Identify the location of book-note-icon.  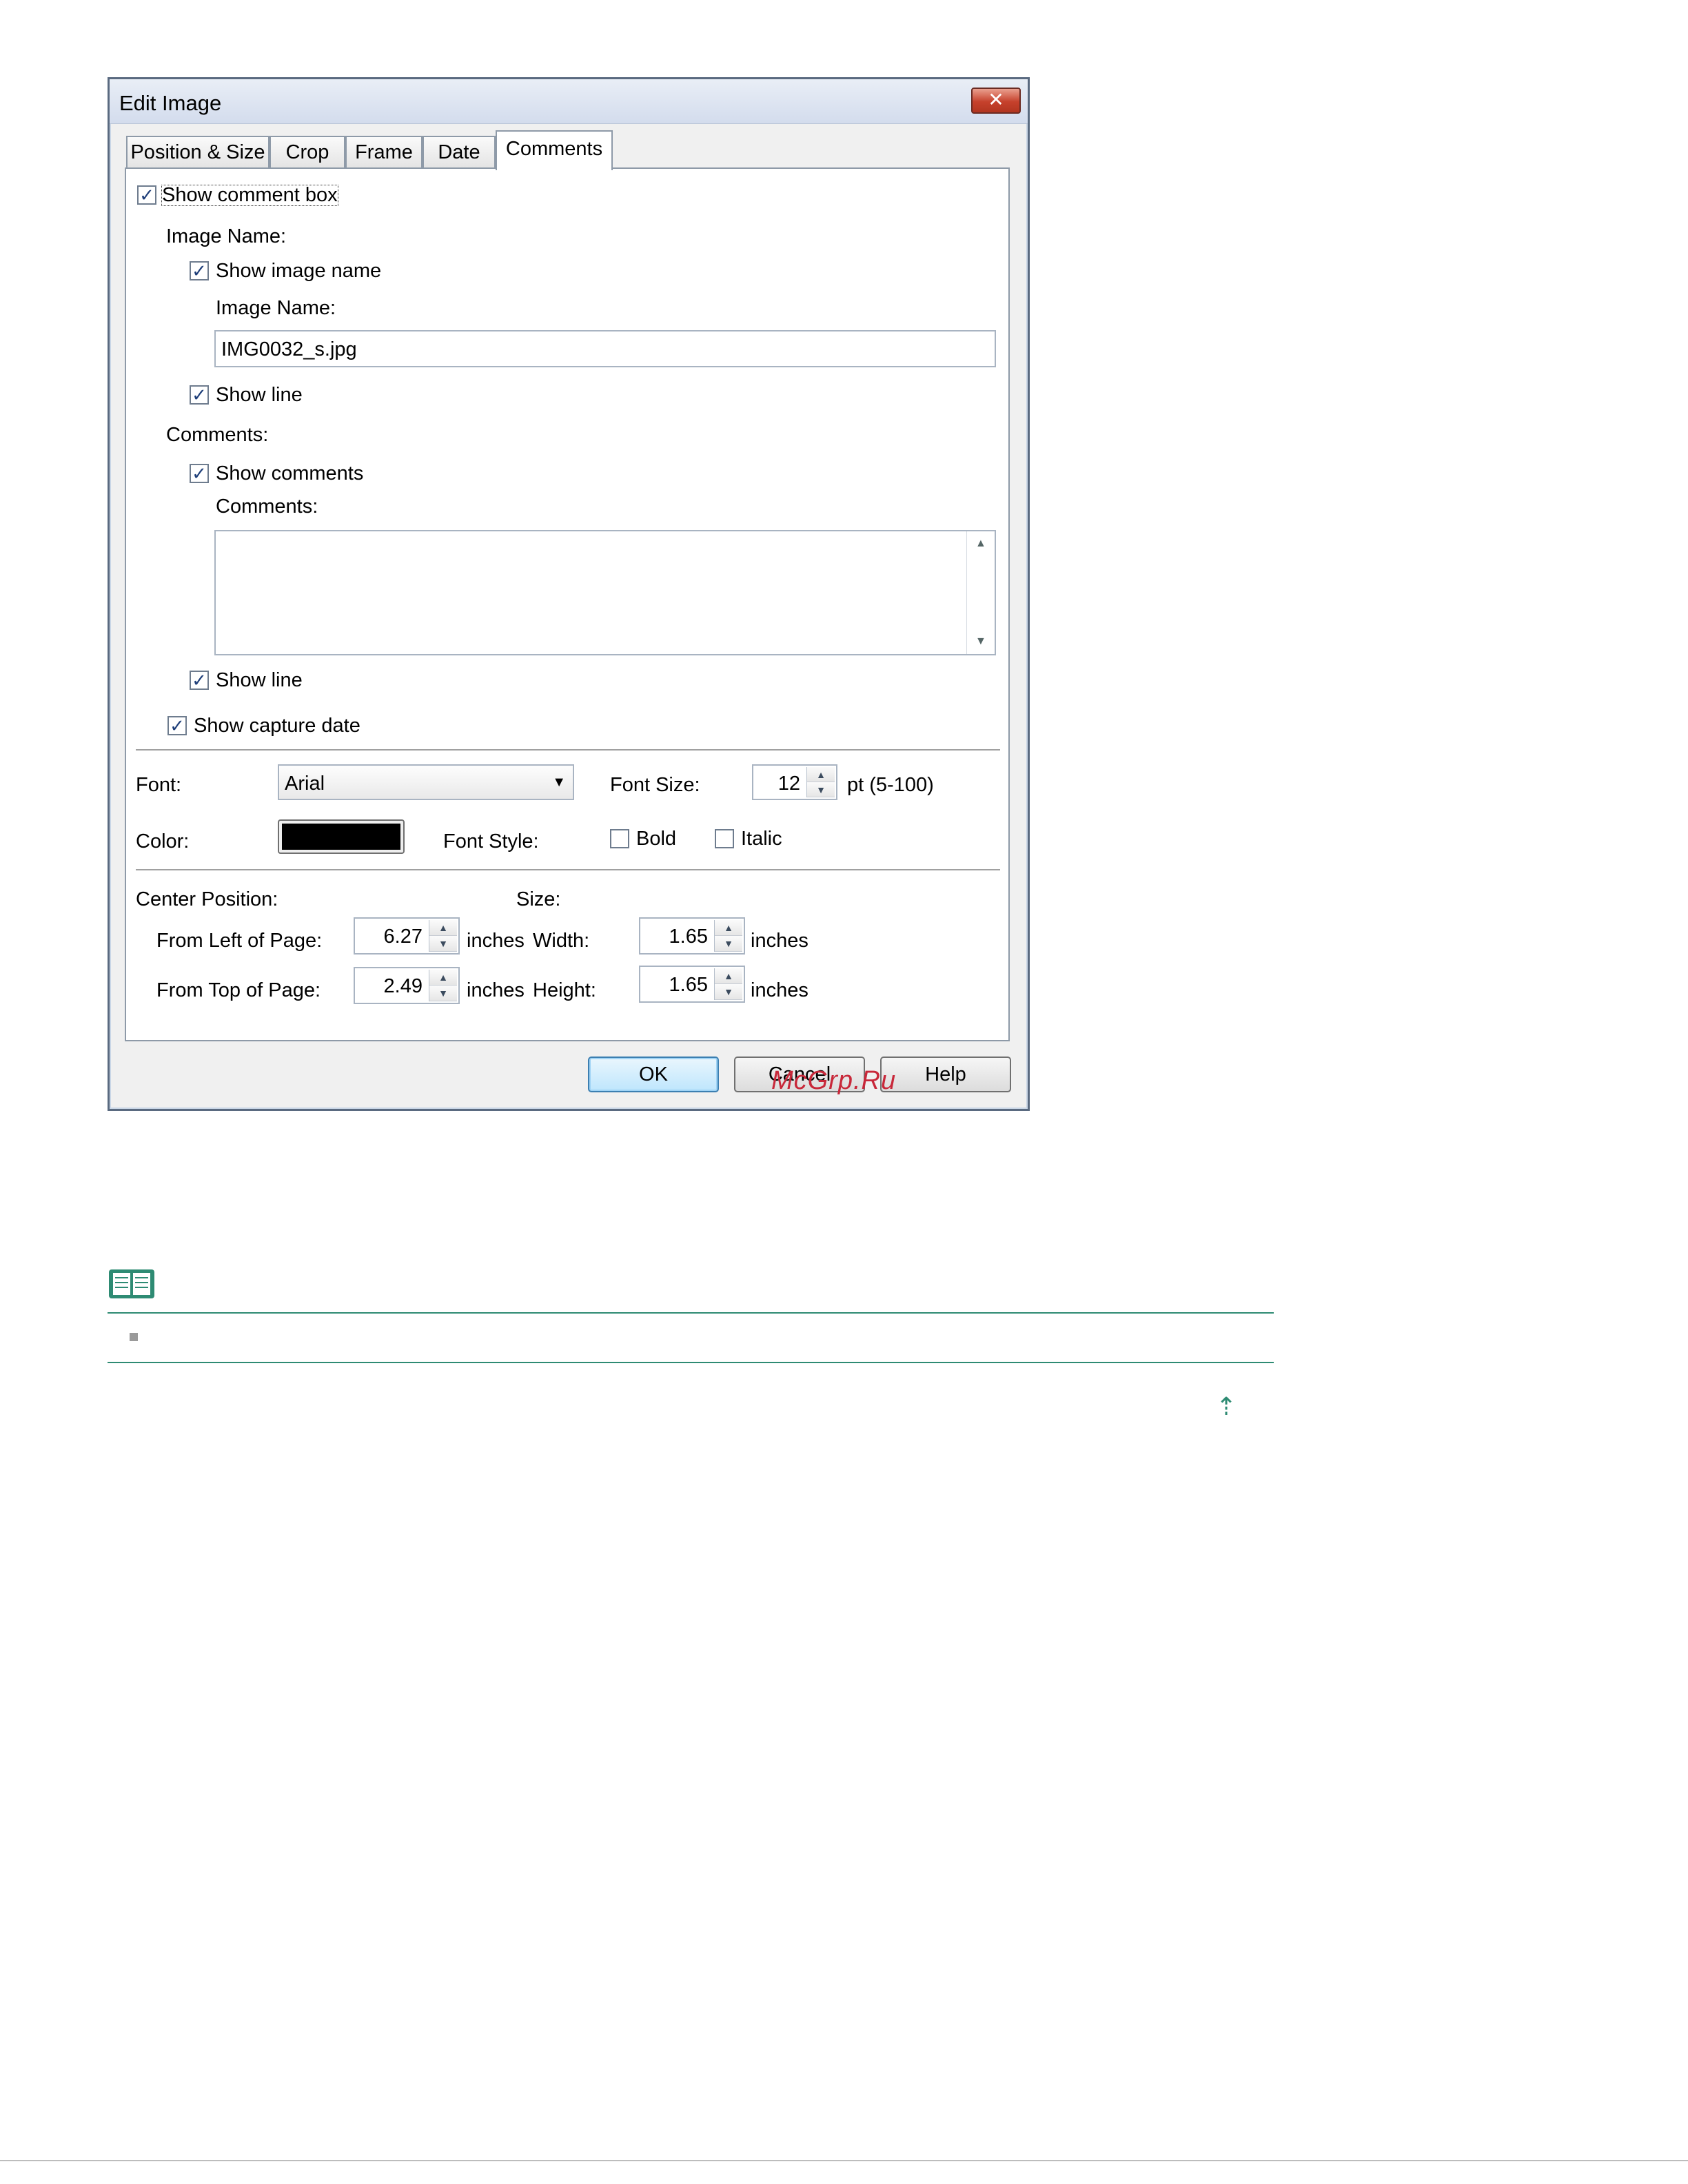
(132, 1284).